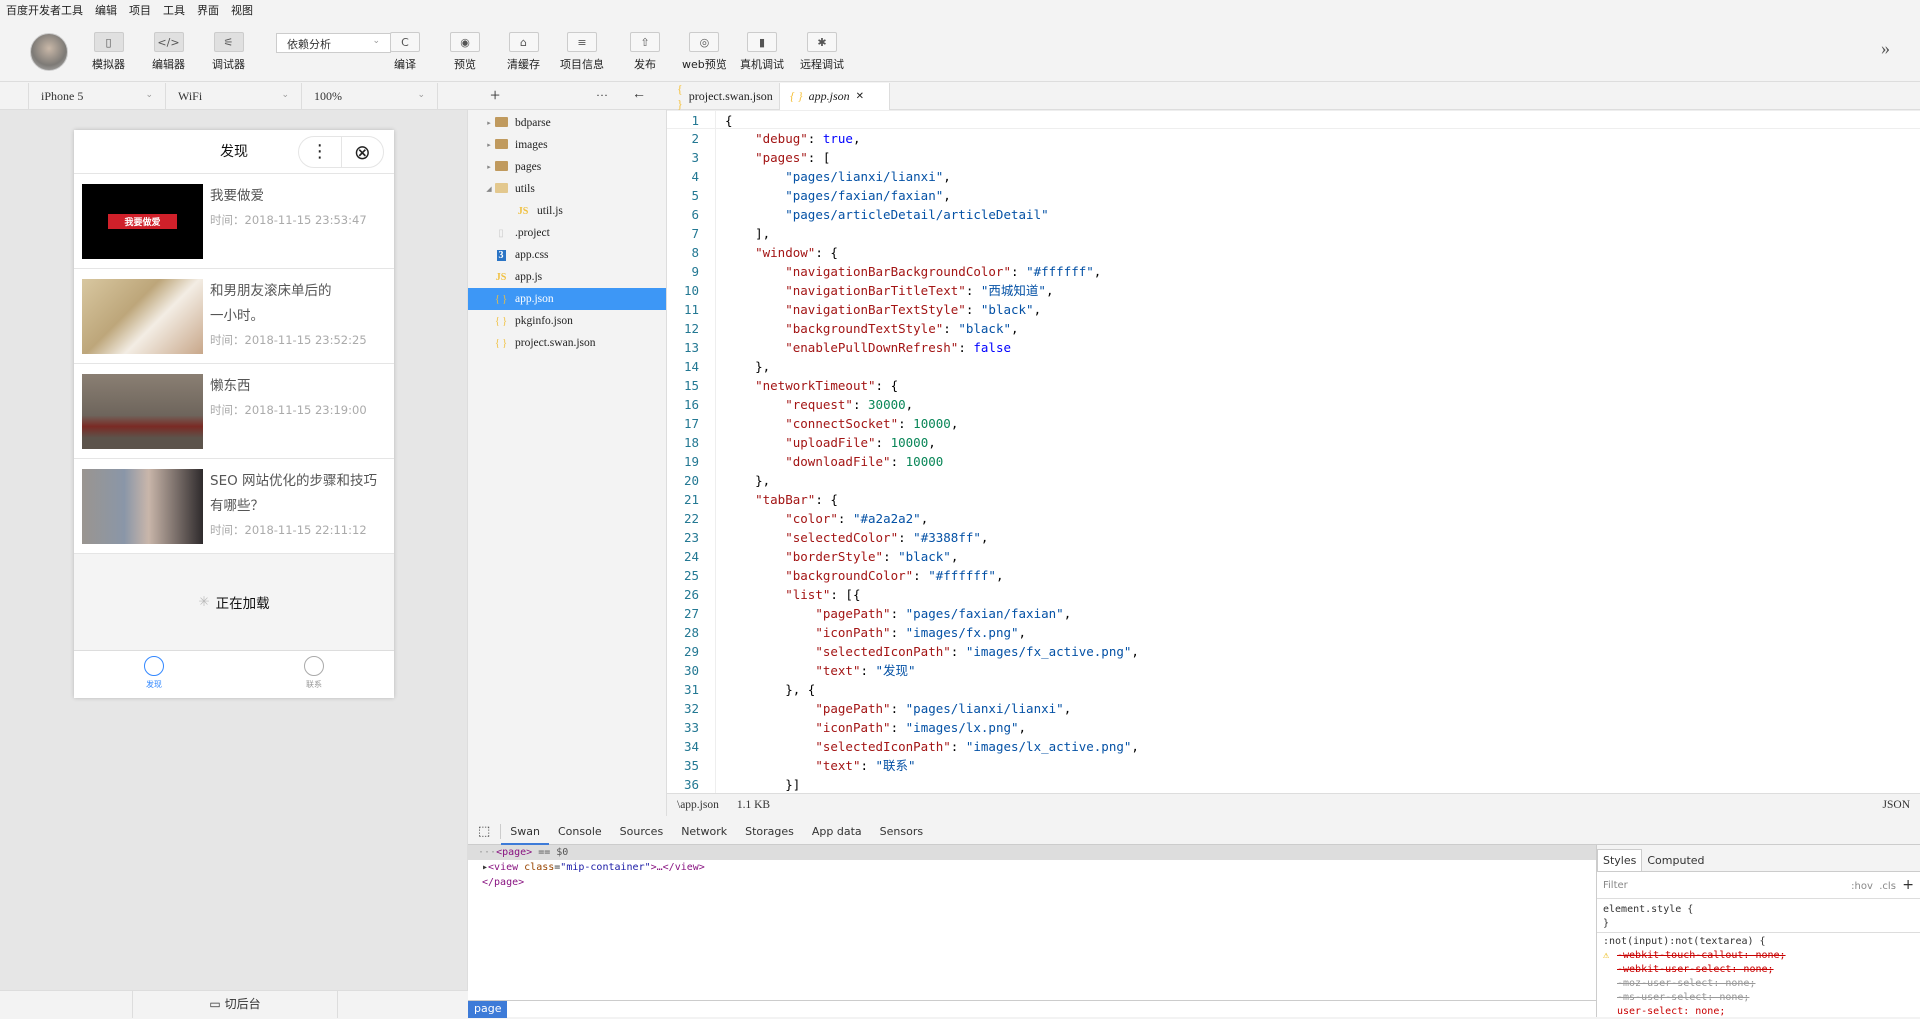 The image size is (1920, 1019). I want to click on code-line: 26 "list": [{, so click(1293, 594).